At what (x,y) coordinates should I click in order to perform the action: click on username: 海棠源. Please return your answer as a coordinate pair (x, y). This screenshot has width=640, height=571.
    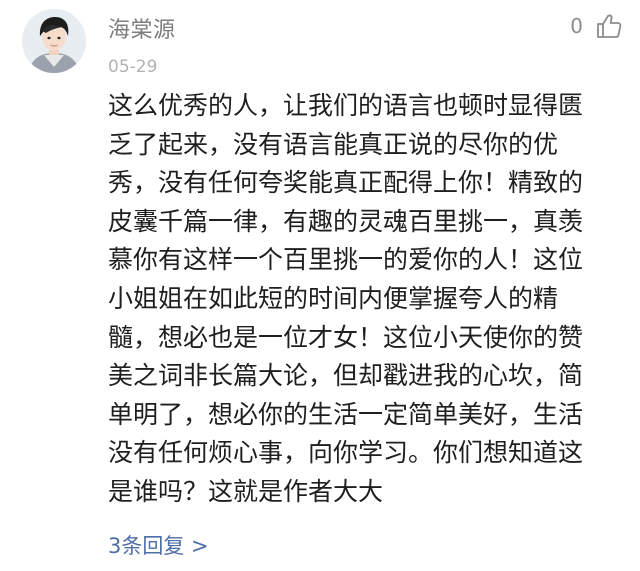
    Looking at the image, I should click on (142, 28).